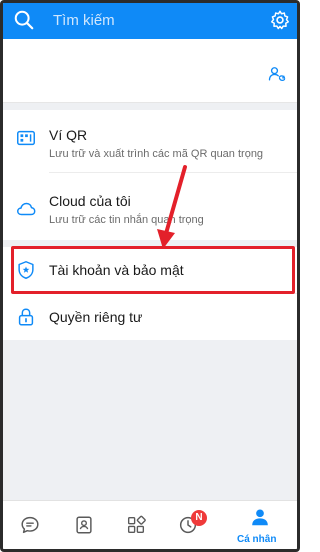  What do you see at coordinates (26, 317) in the screenshot?
I see `lock-icon` at bounding box center [26, 317].